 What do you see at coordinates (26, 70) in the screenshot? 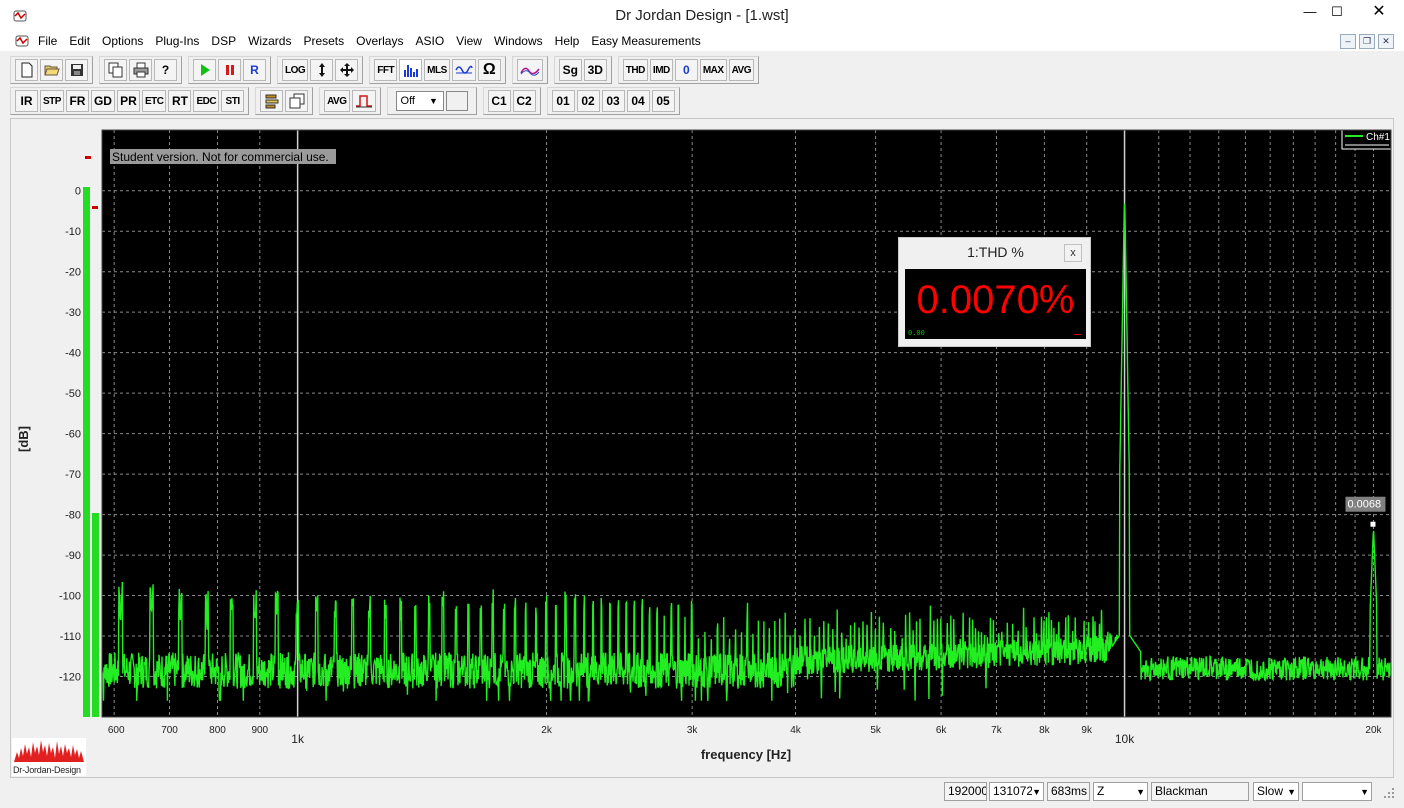
I see `new-file-button` at bounding box center [26, 70].